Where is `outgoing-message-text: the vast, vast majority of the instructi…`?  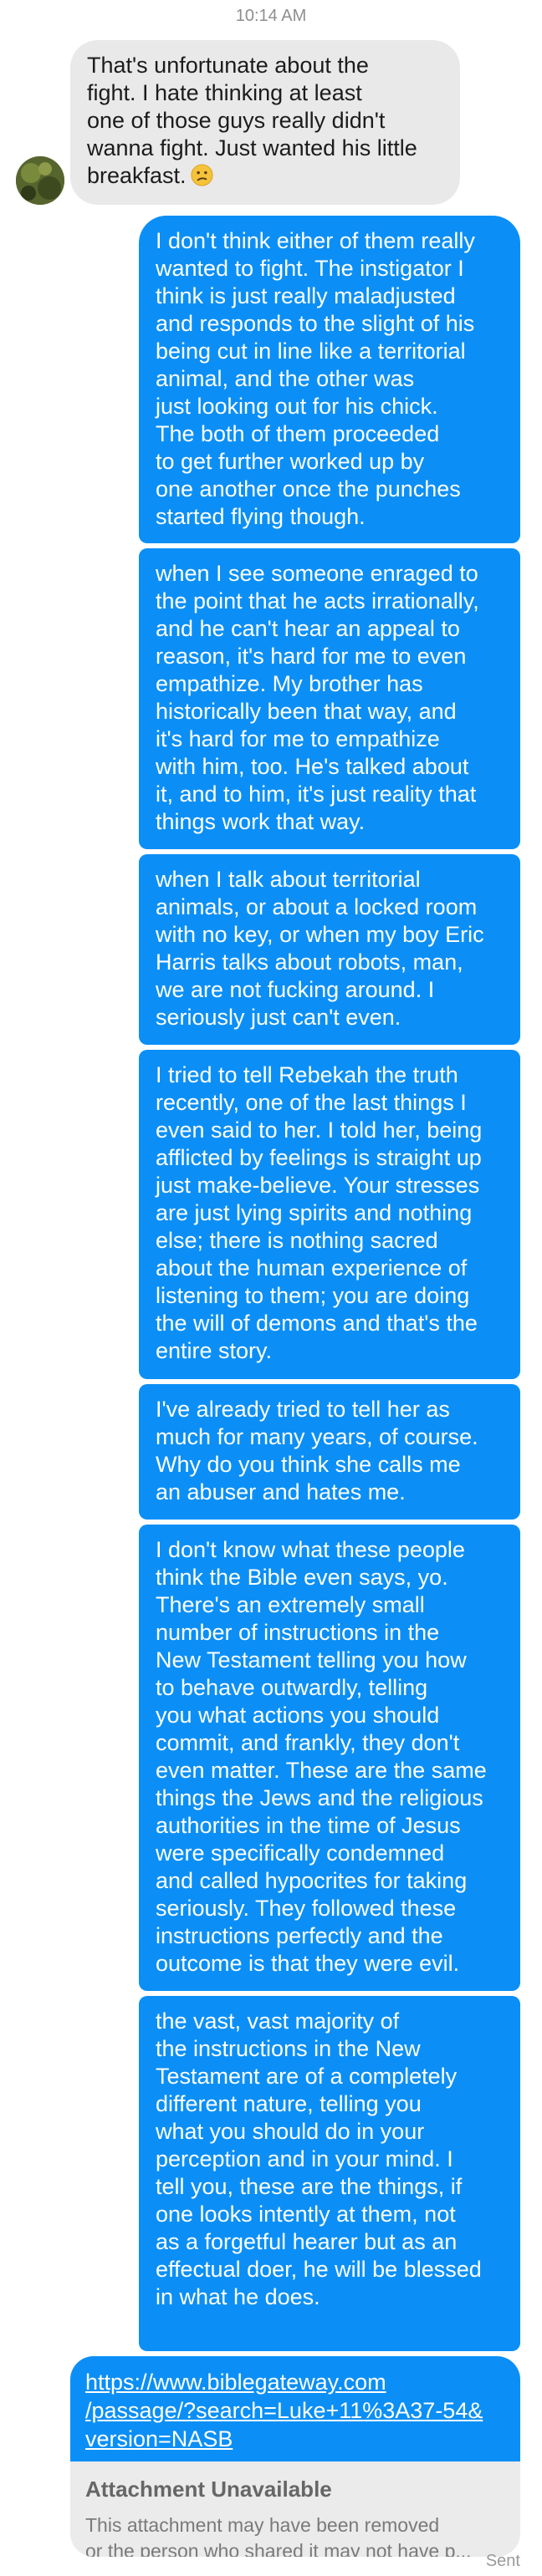
outgoing-message-text: the vast, vast majority of the instructi… is located at coordinates (319, 2158).